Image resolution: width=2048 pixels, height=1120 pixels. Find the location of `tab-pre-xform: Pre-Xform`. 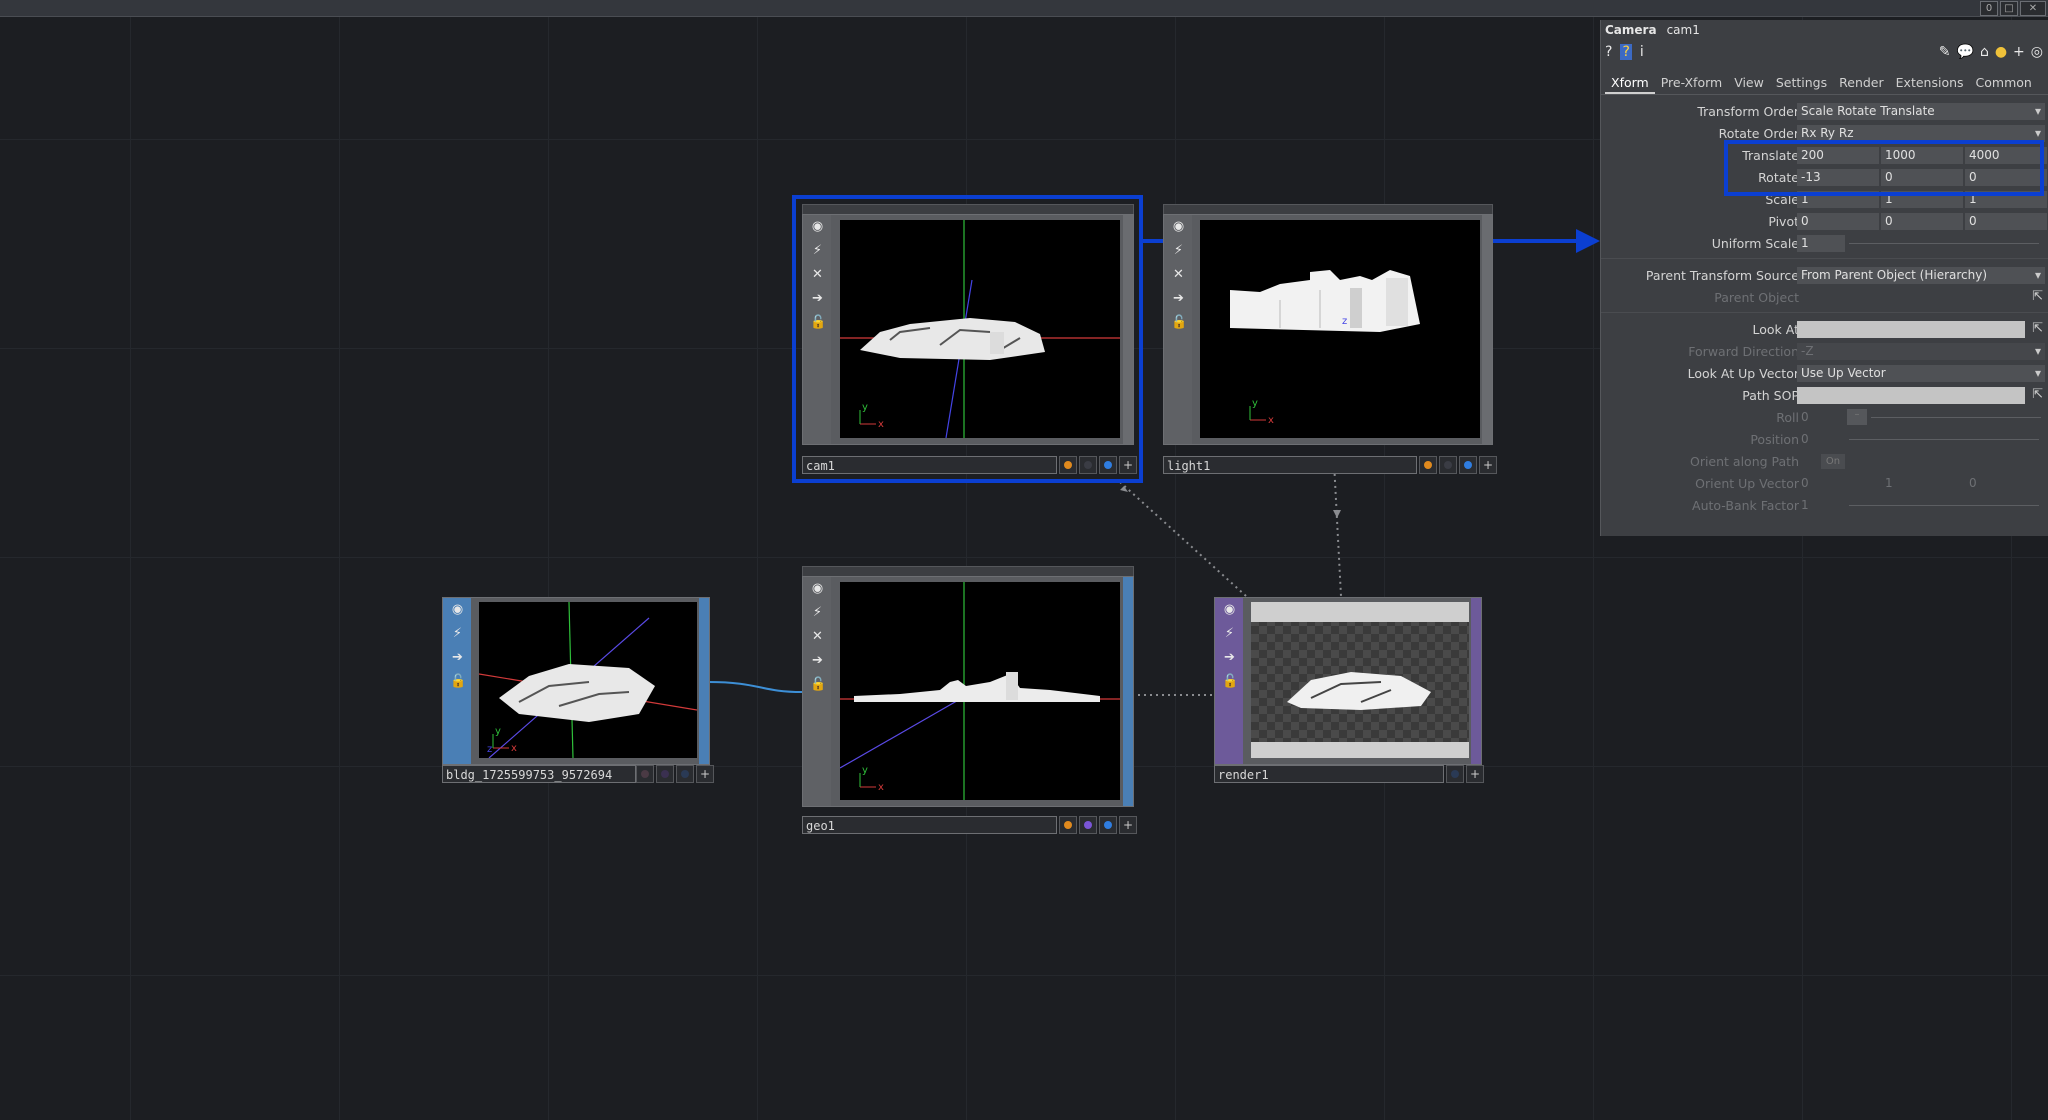

tab-pre-xform: Pre-Xform is located at coordinates (1691, 83).